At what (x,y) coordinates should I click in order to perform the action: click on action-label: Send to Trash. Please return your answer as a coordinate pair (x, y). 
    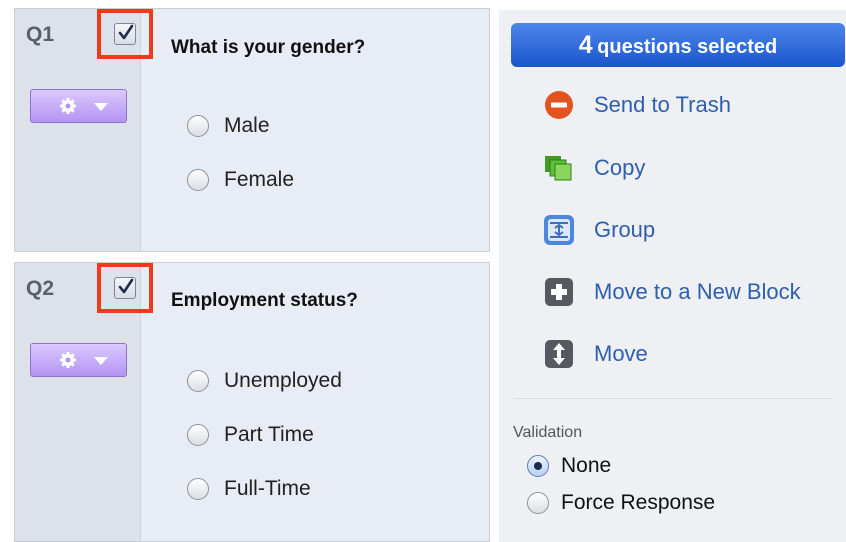
    Looking at the image, I should click on (662, 104).